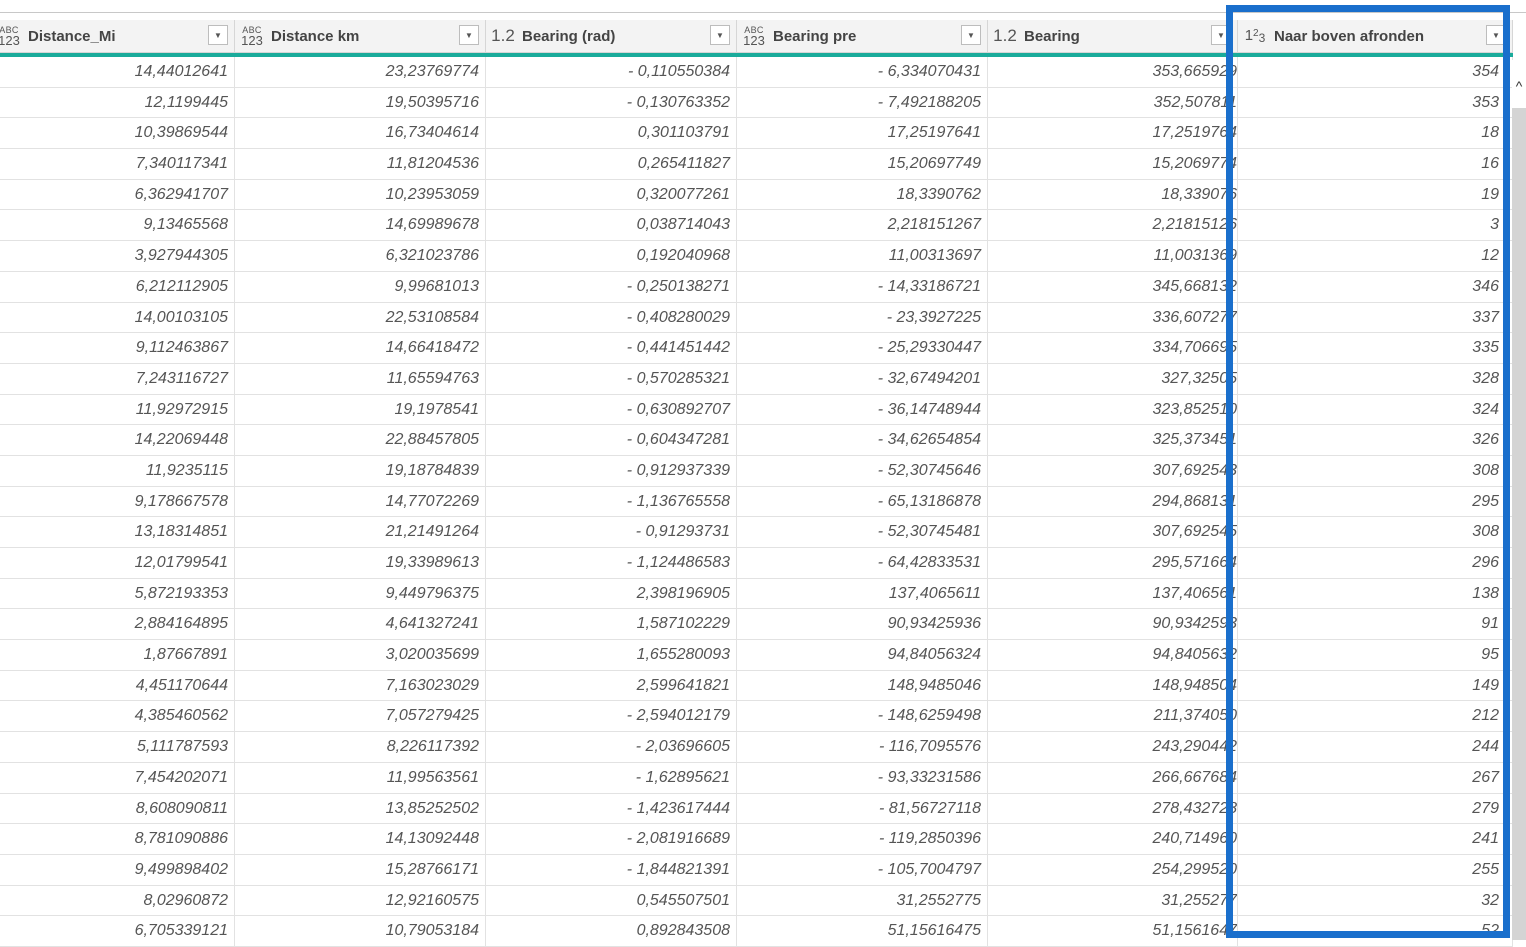  What do you see at coordinates (1375, 440) in the screenshot?
I see `table-cell: 326` at bounding box center [1375, 440].